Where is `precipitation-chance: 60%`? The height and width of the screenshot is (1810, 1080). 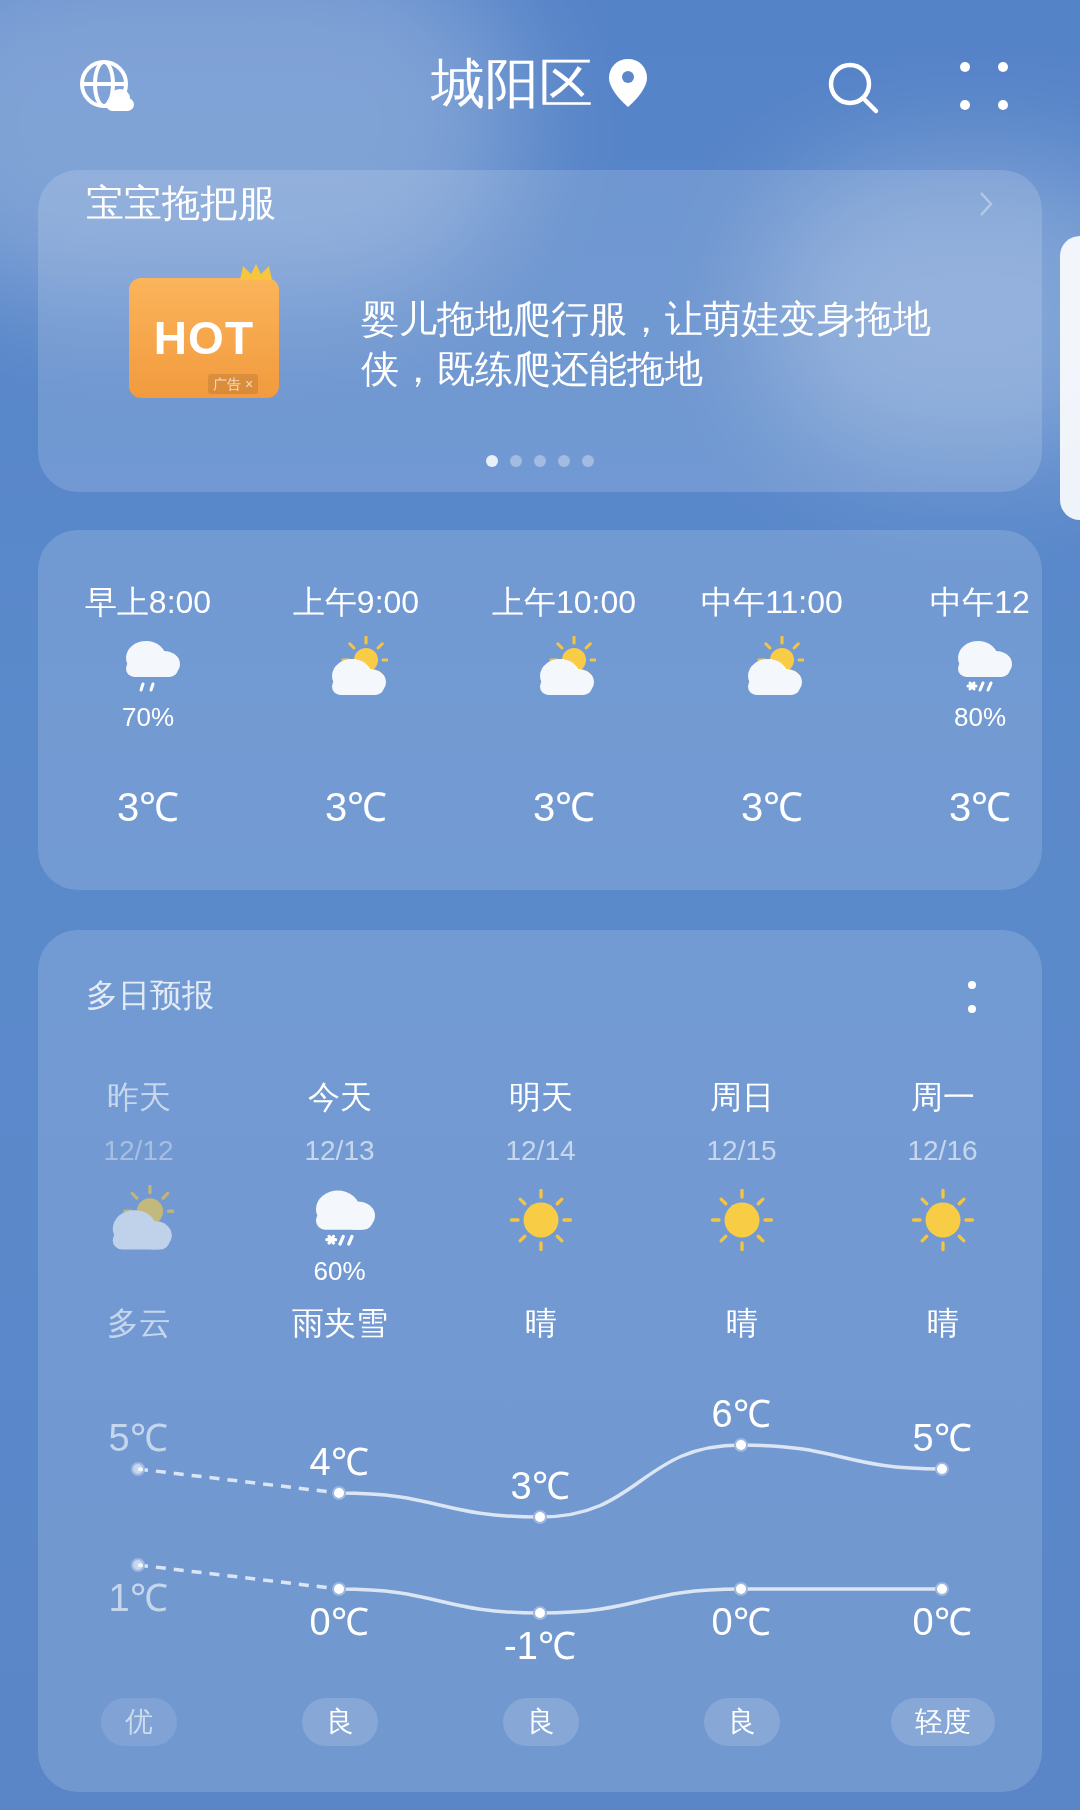 precipitation-chance: 60% is located at coordinates (339, 1271).